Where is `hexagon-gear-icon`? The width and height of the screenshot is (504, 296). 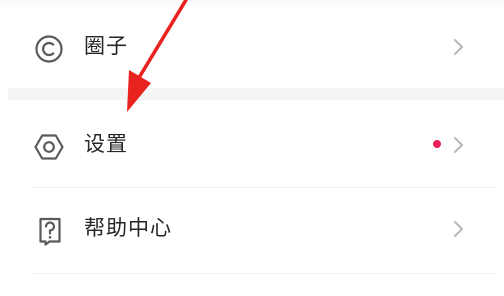 hexagon-gear-icon is located at coordinates (49, 147).